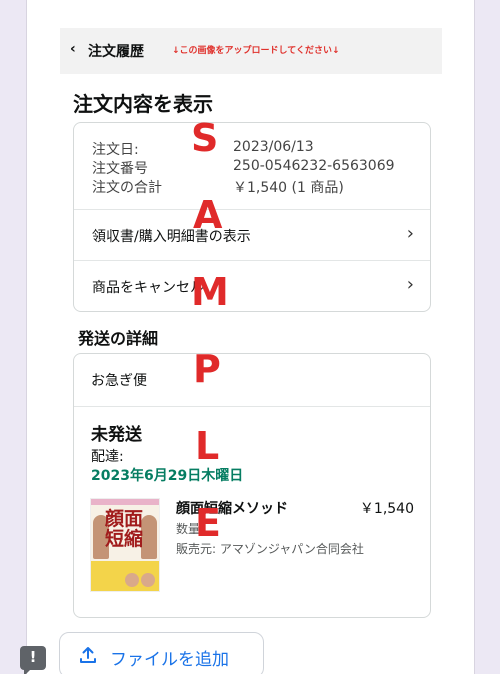  What do you see at coordinates (167, 476) in the screenshot?
I see `delivery-date: 2023年6月29日木曜日` at bounding box center [167, 476].